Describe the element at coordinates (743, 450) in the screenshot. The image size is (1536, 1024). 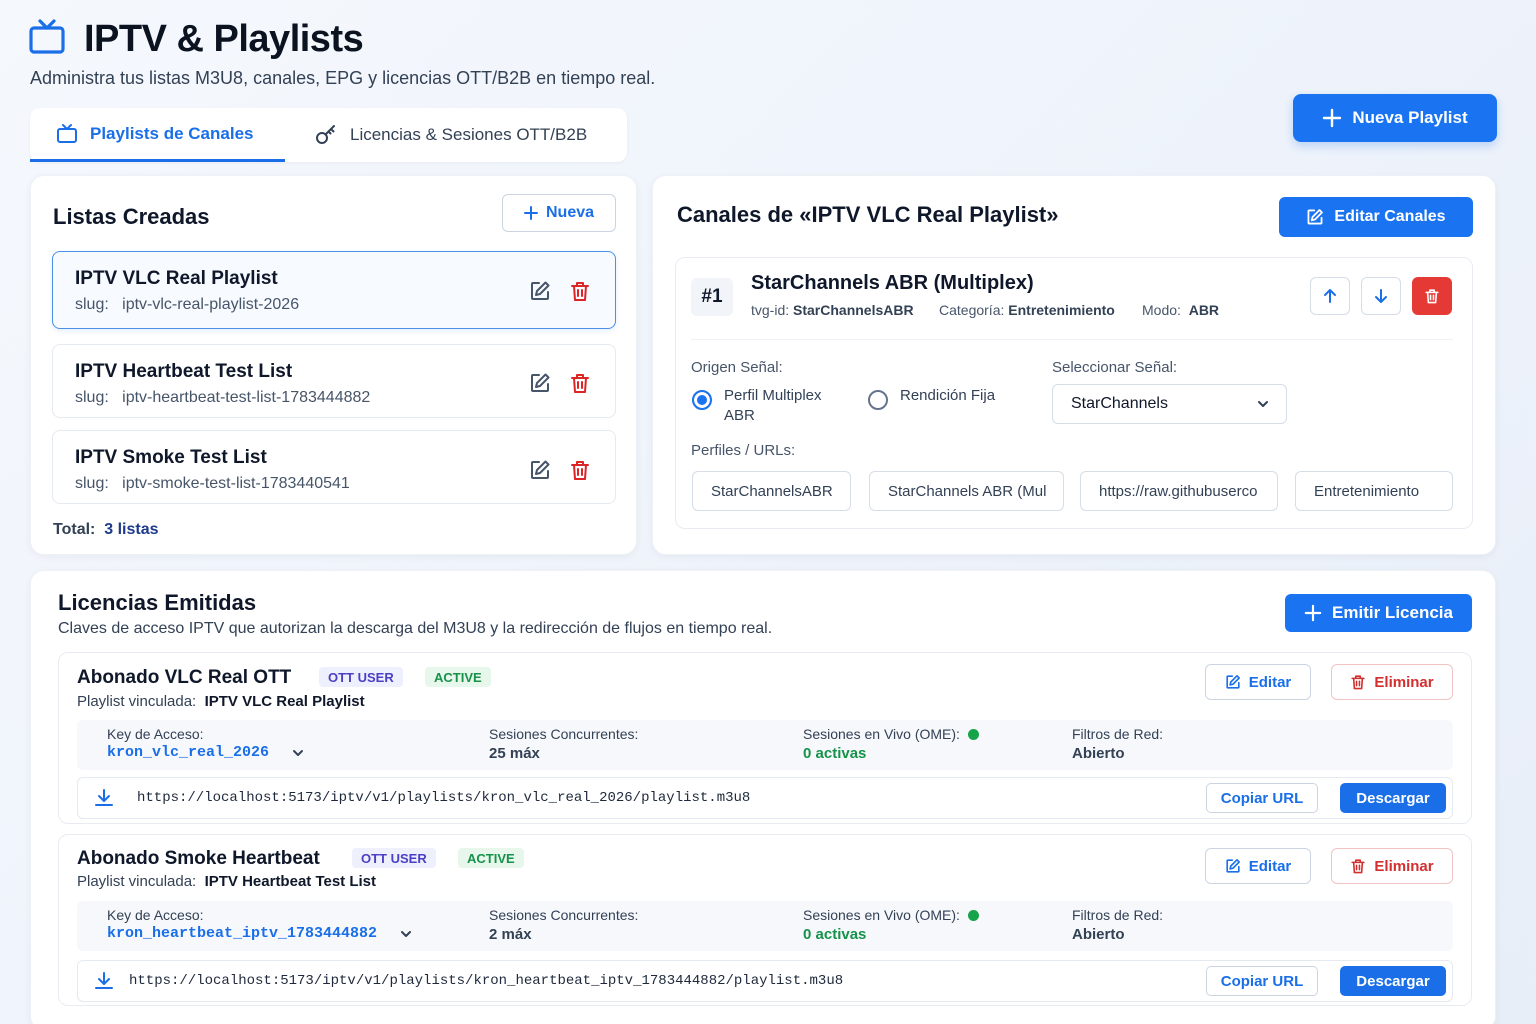
I see `profiles-label: Perfiles / URLs:` at that location.